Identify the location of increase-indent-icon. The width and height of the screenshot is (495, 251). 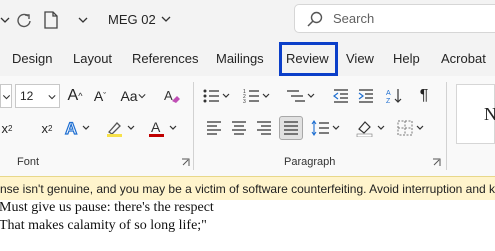
(366, 96).